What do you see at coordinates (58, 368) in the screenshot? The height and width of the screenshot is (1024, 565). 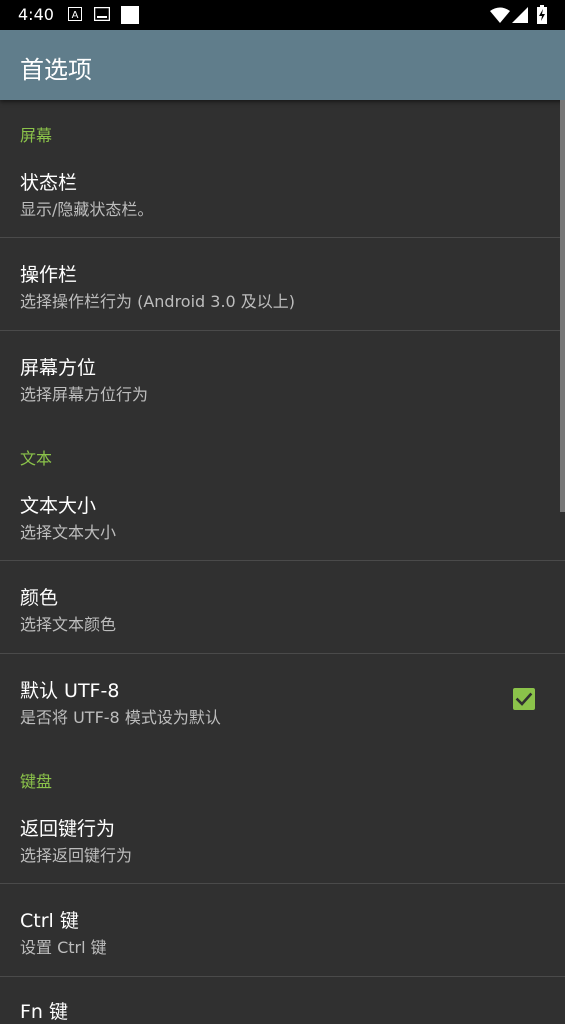 I see `pref-title: 屏幕方位` at bounding box center [58, 368].